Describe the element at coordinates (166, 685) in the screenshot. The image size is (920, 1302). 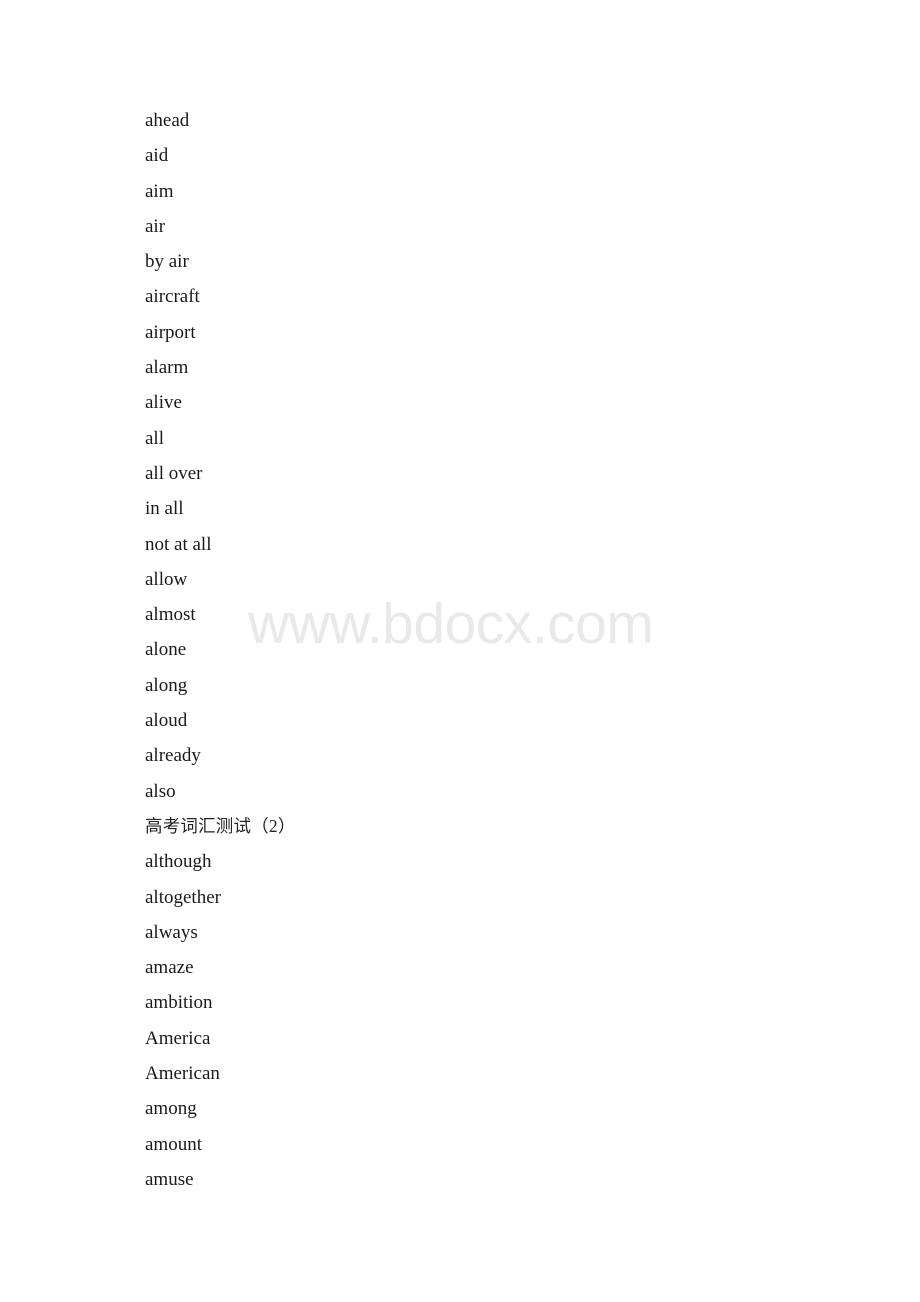
I see `vocabulary-entry: along` at that location.